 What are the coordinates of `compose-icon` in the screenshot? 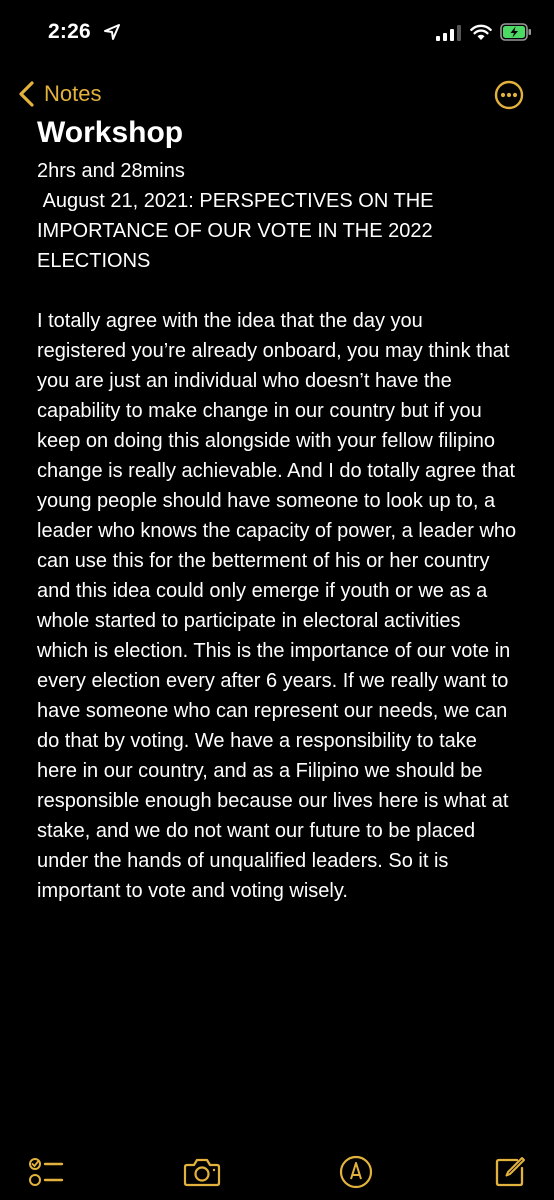 It's located at (510, 1172).